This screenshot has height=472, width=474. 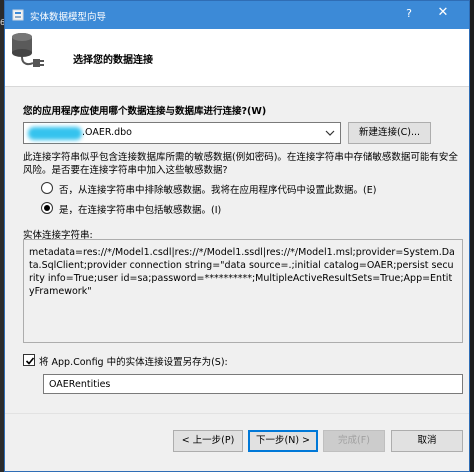 What do you see at coordinates (47, 208) in the screenshot?
I see `radio-include-circle` at bounding box center [47, 208].